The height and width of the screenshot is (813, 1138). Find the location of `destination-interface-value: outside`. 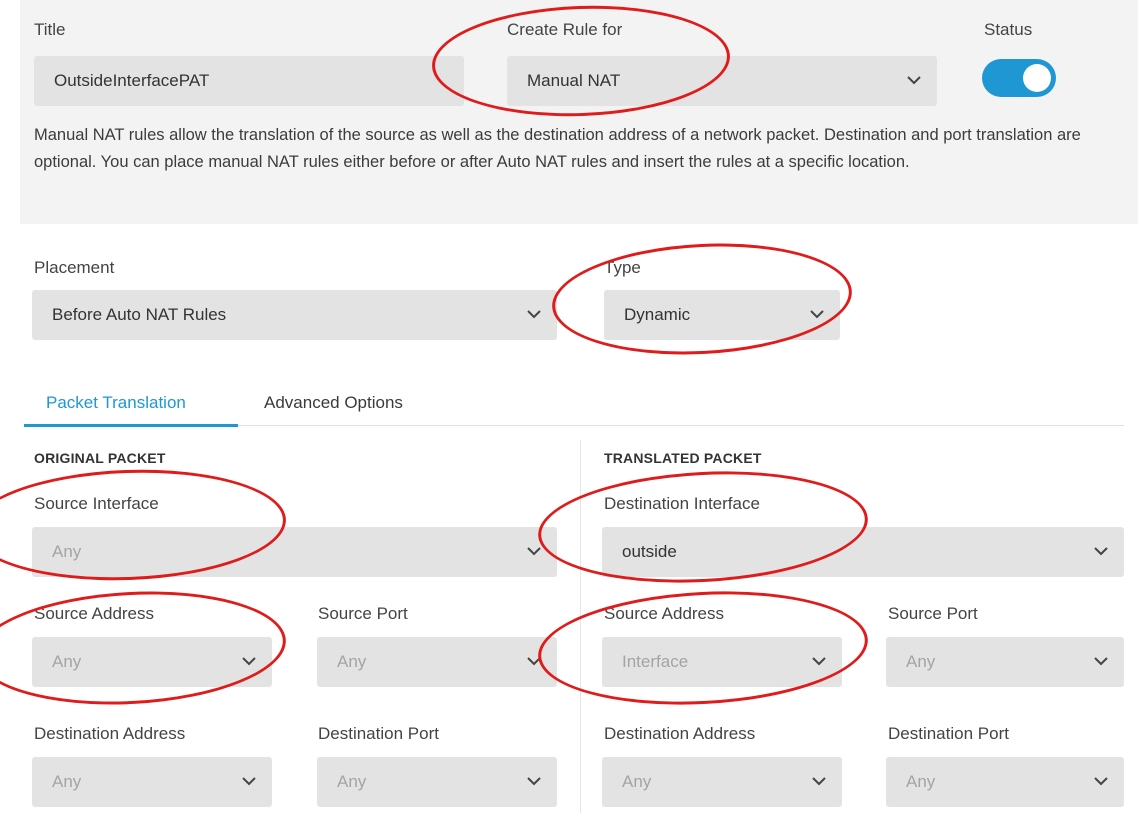

destination-interface-value: outside is located at coordinates (649, 551).